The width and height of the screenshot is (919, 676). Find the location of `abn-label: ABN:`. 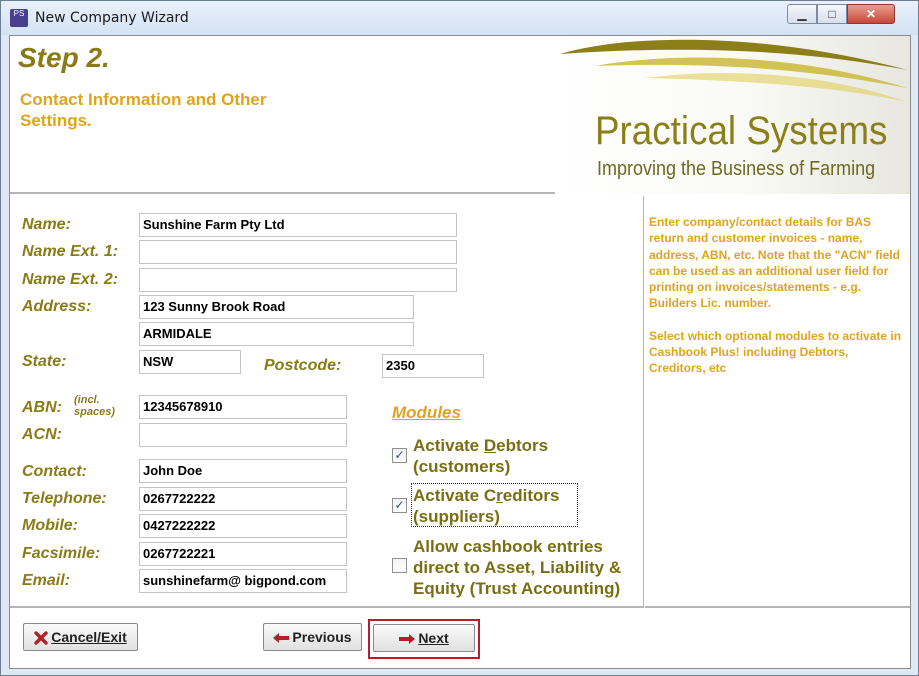

abn-label: ABN: is located at coordinates (42, 407).